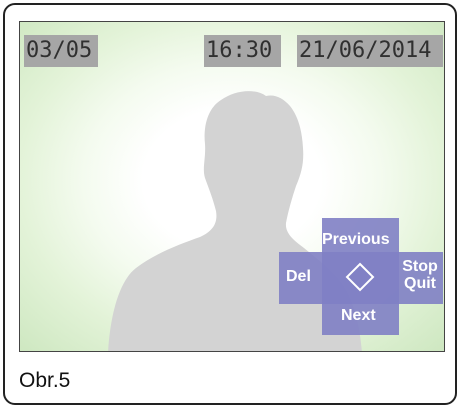 The width and height of the screenshot is (465, 411). Describe the element at coordinates (358, 315) in the screenshot. I see `next-button: Next` at that location.